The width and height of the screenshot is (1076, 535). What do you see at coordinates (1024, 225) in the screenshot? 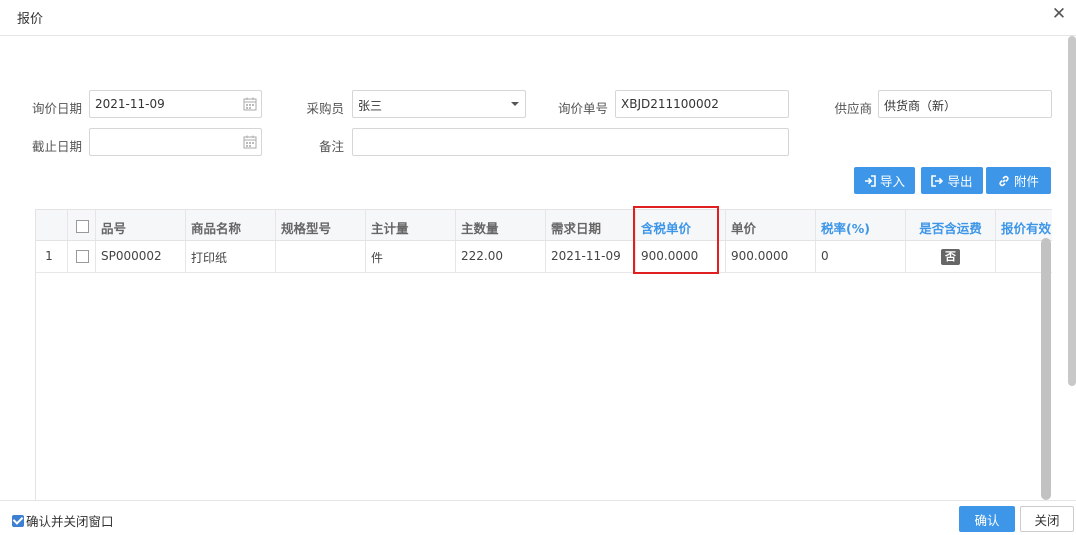
I see `header-valid: 报价有效` at bounding box center [1024, 225].